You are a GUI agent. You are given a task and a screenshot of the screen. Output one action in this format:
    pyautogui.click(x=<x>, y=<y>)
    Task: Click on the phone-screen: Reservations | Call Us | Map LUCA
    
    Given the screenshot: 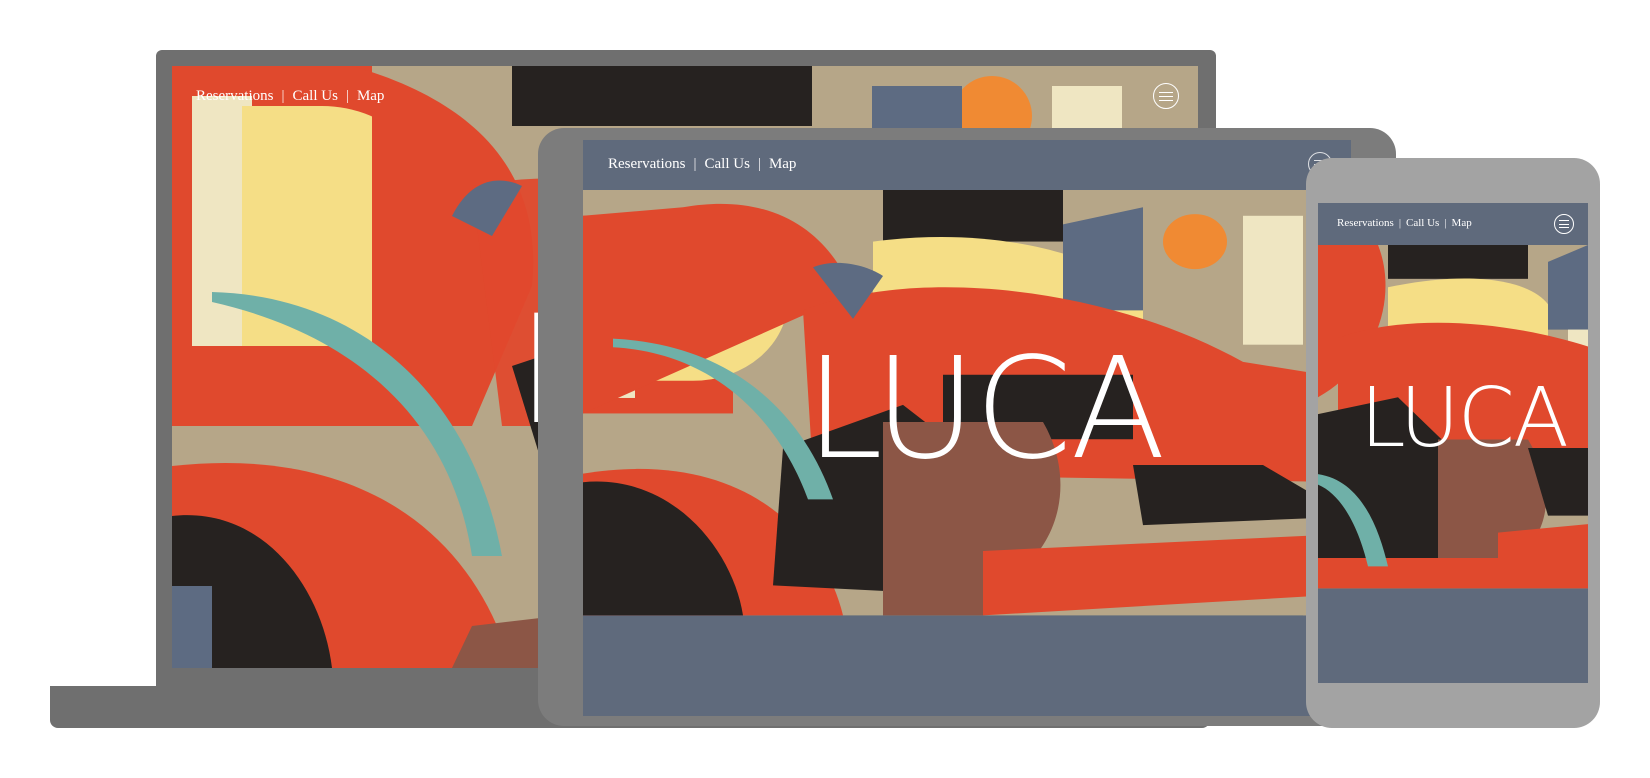 What is the action you would take?
    pyautogui.click(x=1453, y=443)
    